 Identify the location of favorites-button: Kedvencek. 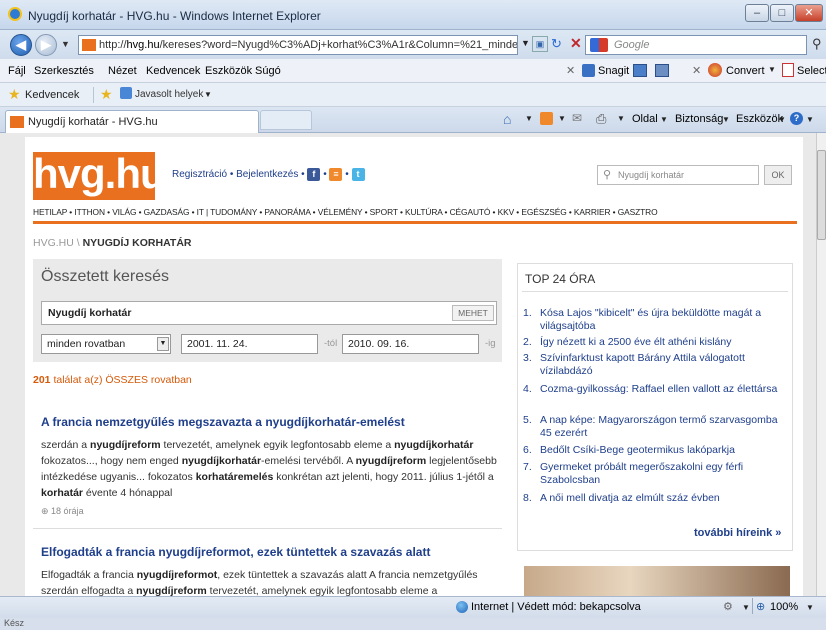
(52, 95).